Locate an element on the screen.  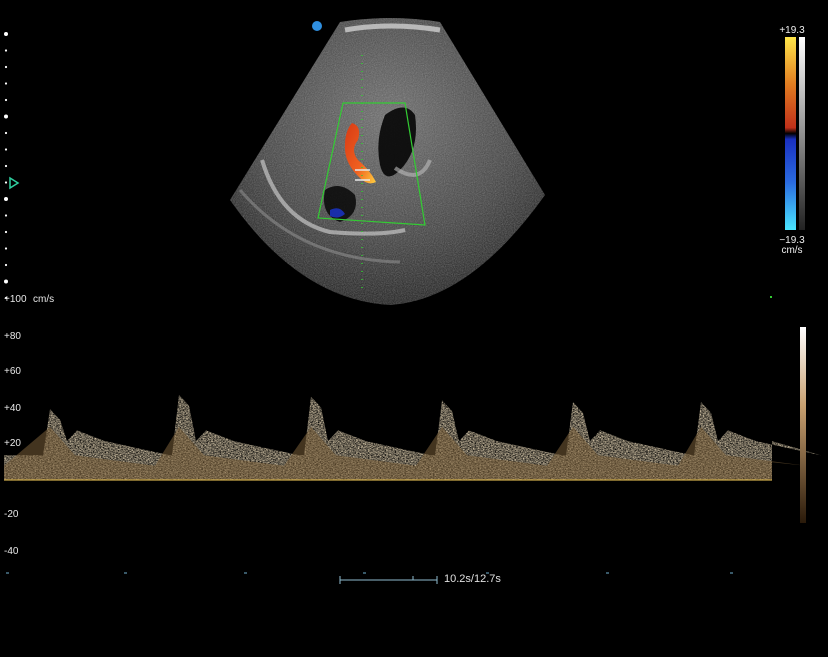
velocity-label-100: +100 is located at coordinates (15, 299).